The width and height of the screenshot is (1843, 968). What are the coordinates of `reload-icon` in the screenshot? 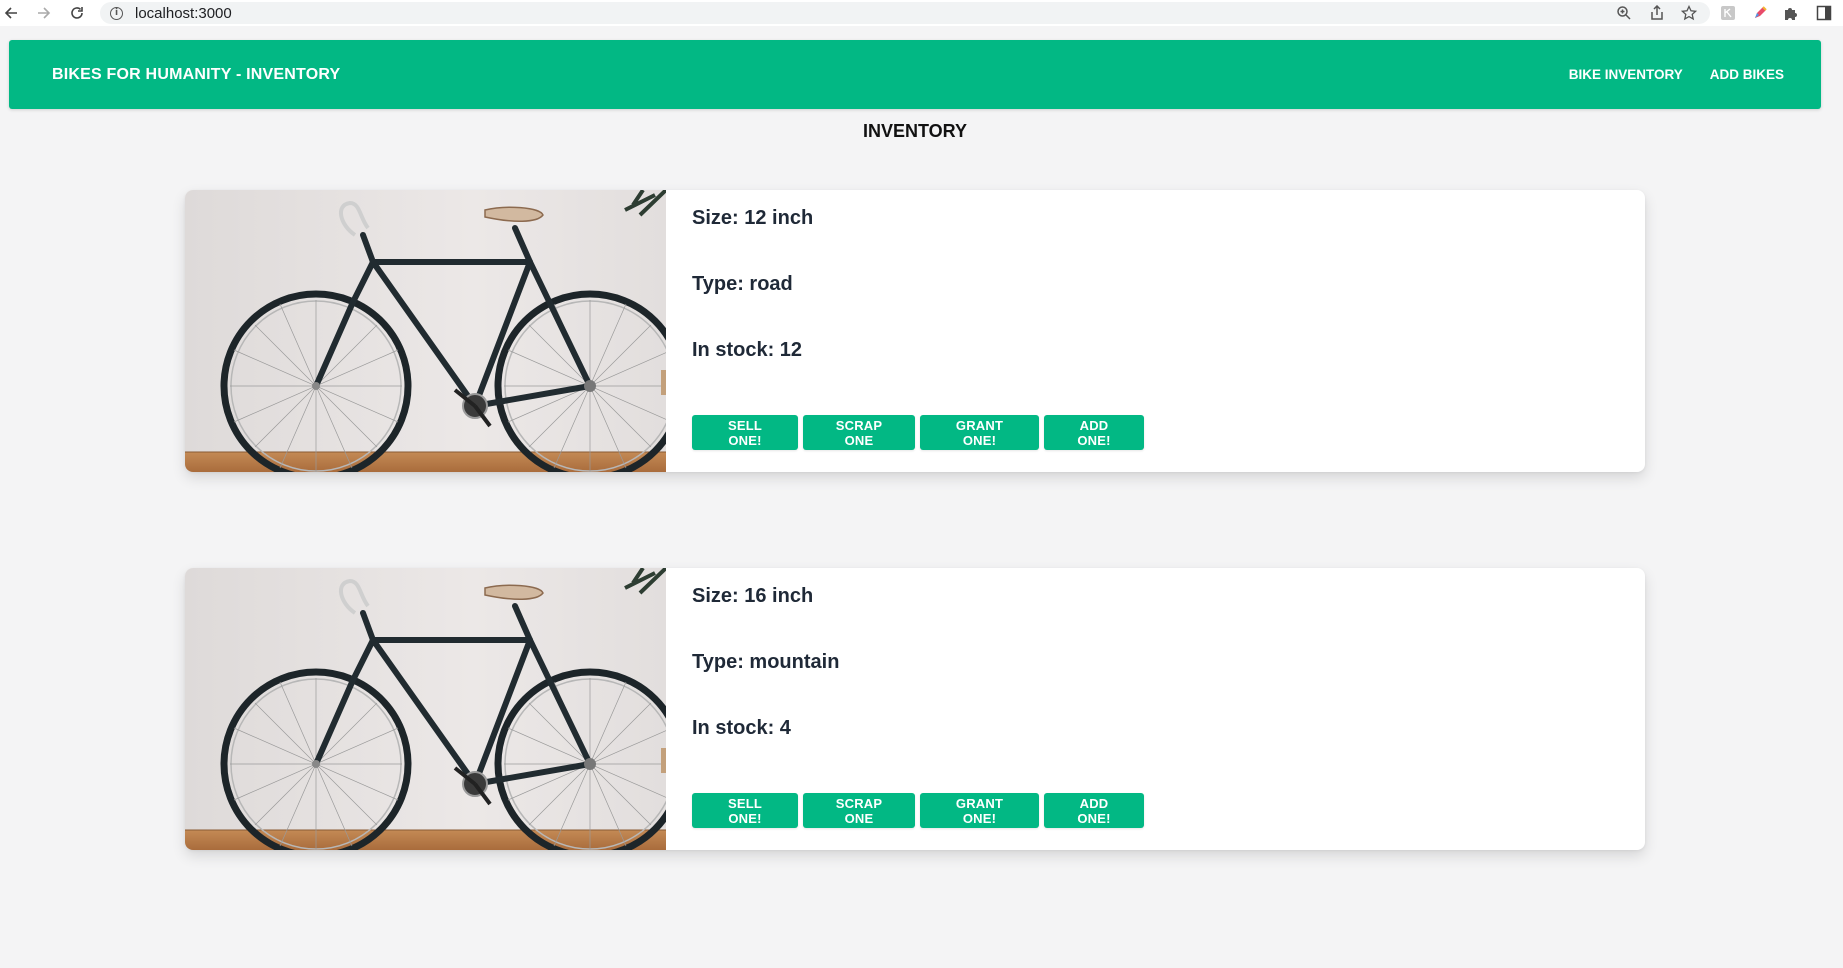 It's located at (77, 13).